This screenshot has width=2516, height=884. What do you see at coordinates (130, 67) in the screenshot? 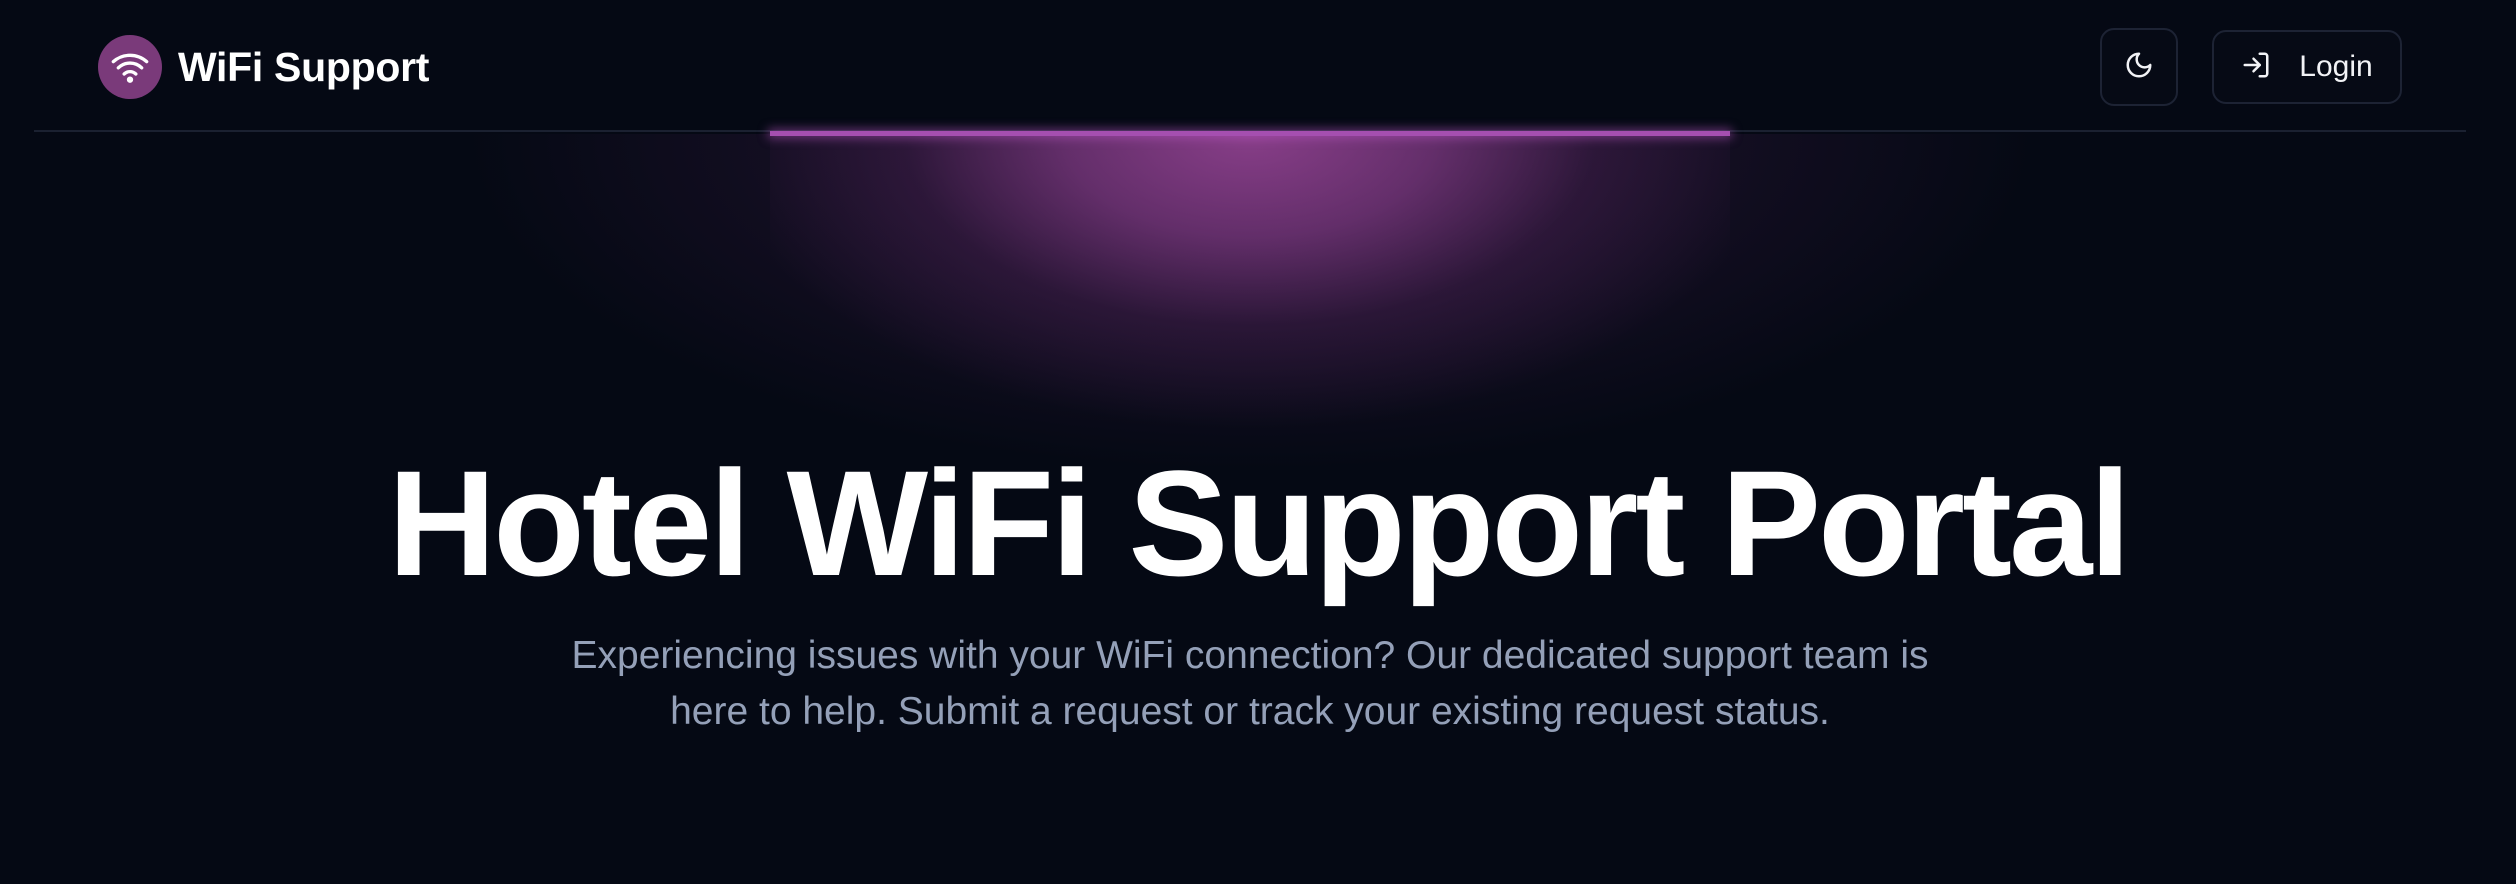
I see `wifi-icon` at bounding box center [130, 67].